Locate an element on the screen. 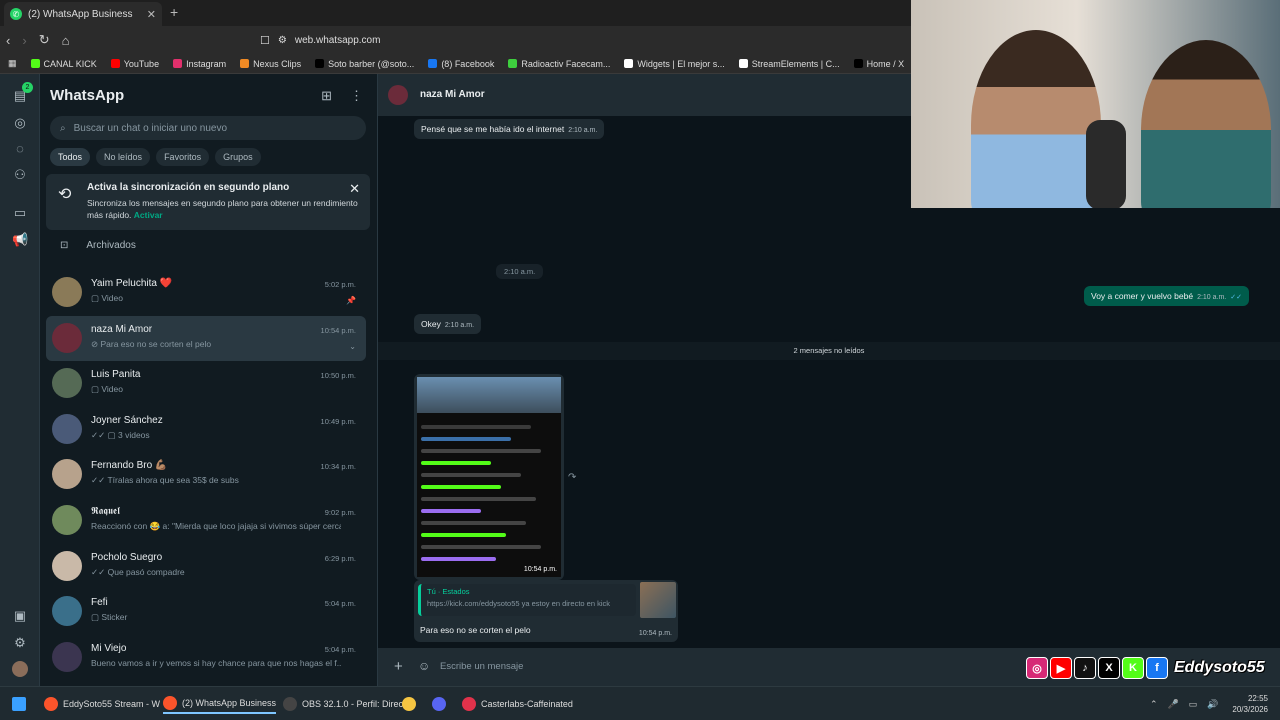  reload-icon: ↻ is located at coordinates (44, 40).